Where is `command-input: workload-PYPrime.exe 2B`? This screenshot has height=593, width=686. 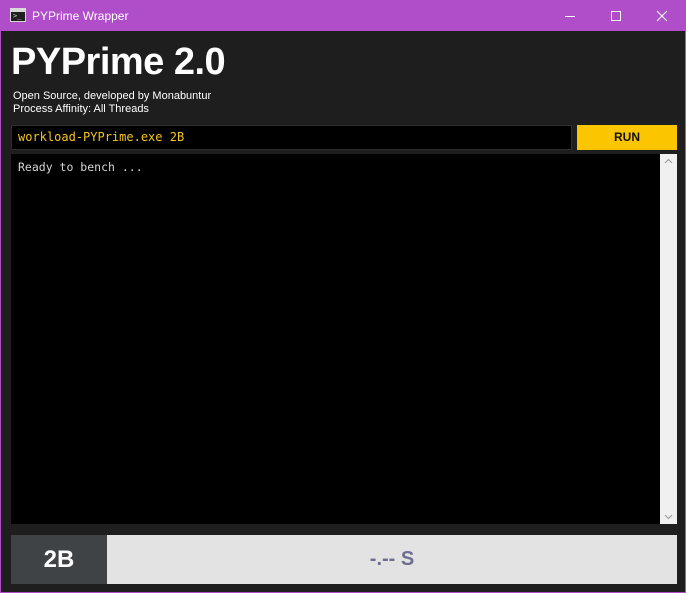 command-input: workload-PYPrime.exe 2B is located at coordinates (291, 137).